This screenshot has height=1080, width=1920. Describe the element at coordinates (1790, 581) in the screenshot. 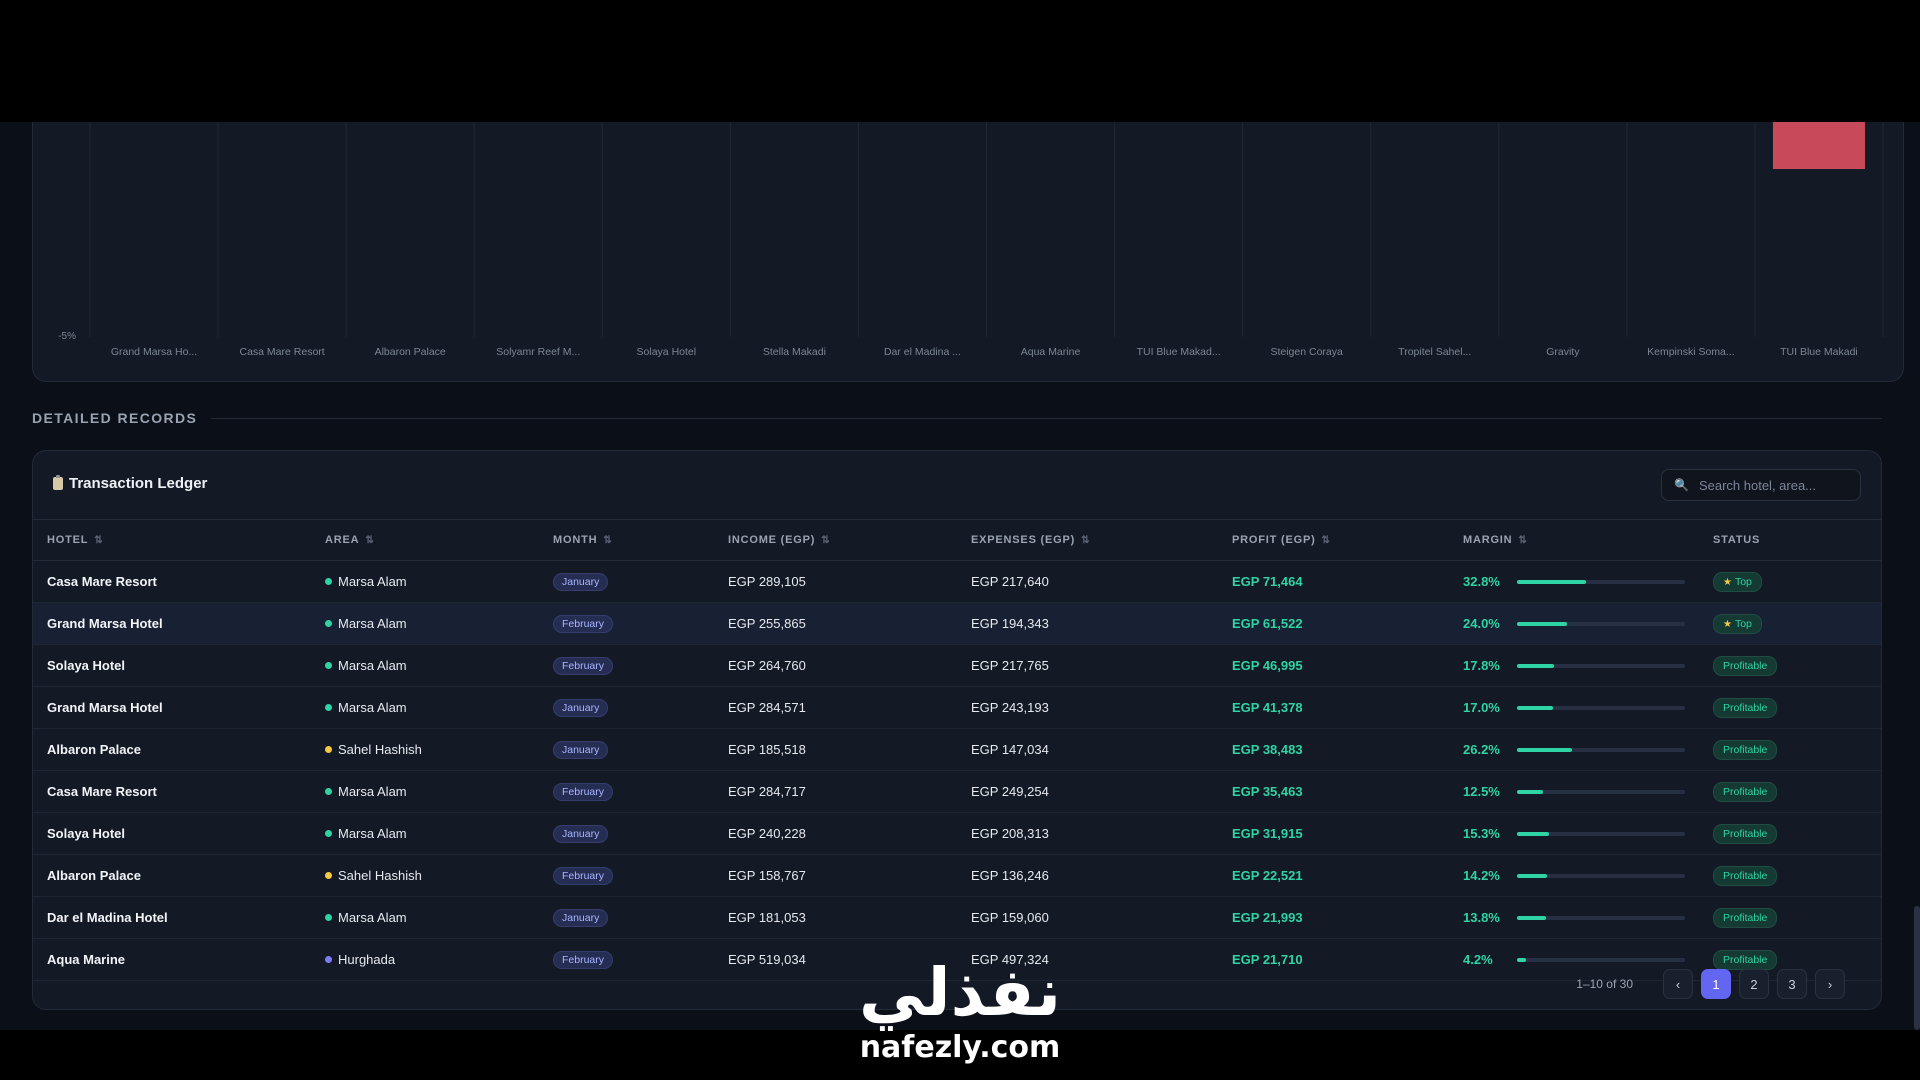

I see `status-cell: ★ Top` at that location.